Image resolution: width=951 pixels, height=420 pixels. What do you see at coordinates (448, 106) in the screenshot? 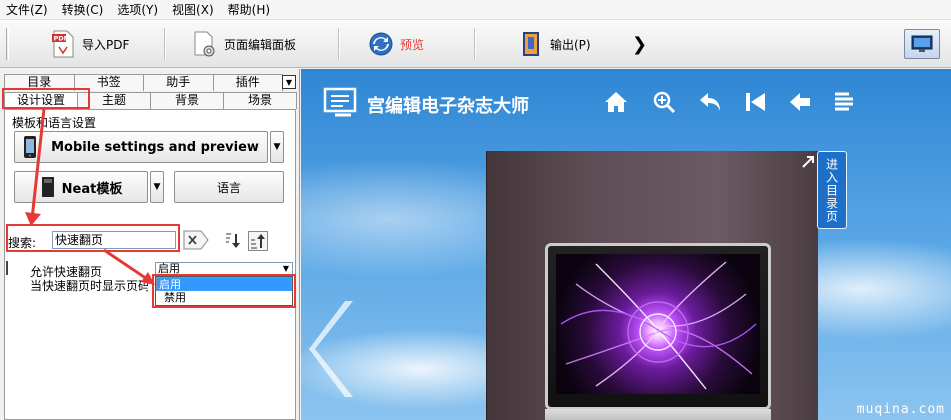
I see `brand-name: 宫编辑电子杂志大师` at bounding box center [448, 106].